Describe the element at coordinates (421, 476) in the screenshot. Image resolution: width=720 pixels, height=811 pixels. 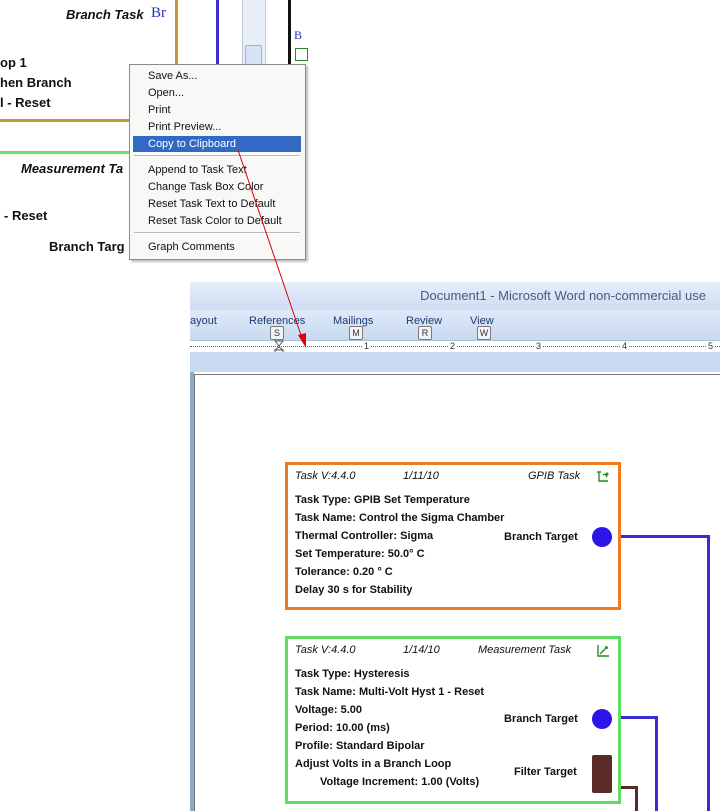
I see `task-date: 1/11/10` at that location.